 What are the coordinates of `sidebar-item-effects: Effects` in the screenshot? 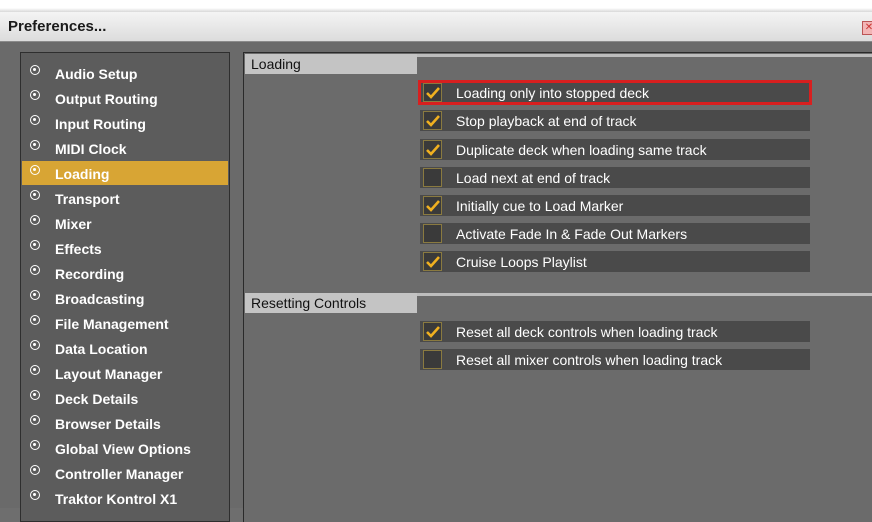 It's located at (125, 248).